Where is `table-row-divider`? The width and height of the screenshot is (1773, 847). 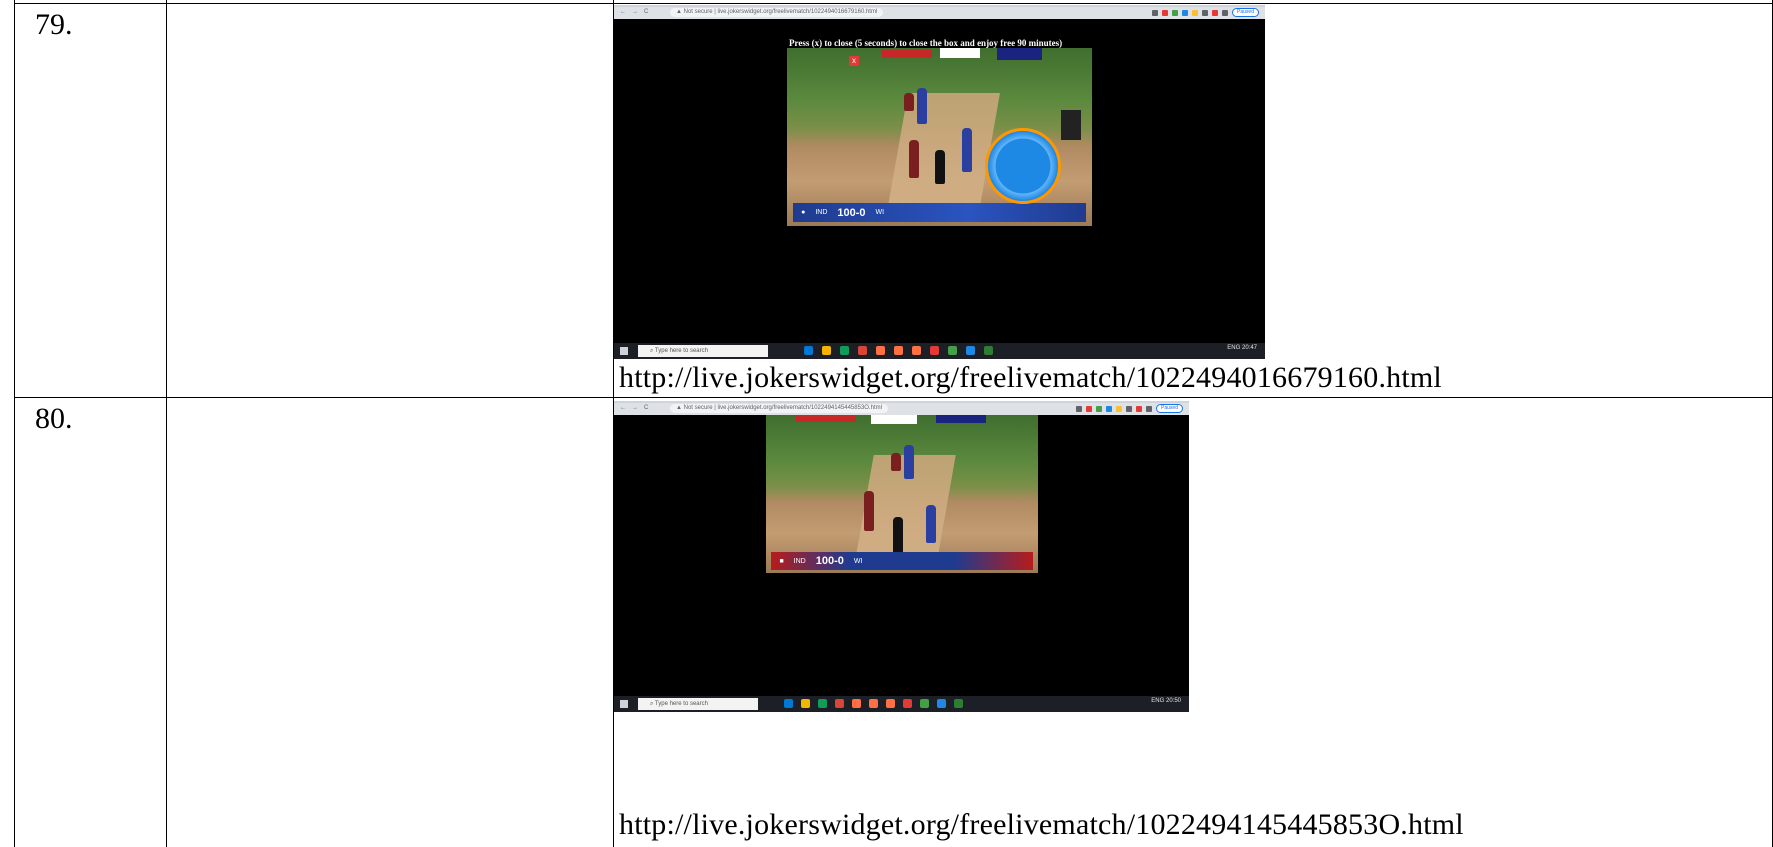
table-row-divider is located at coordinates (893, 397).